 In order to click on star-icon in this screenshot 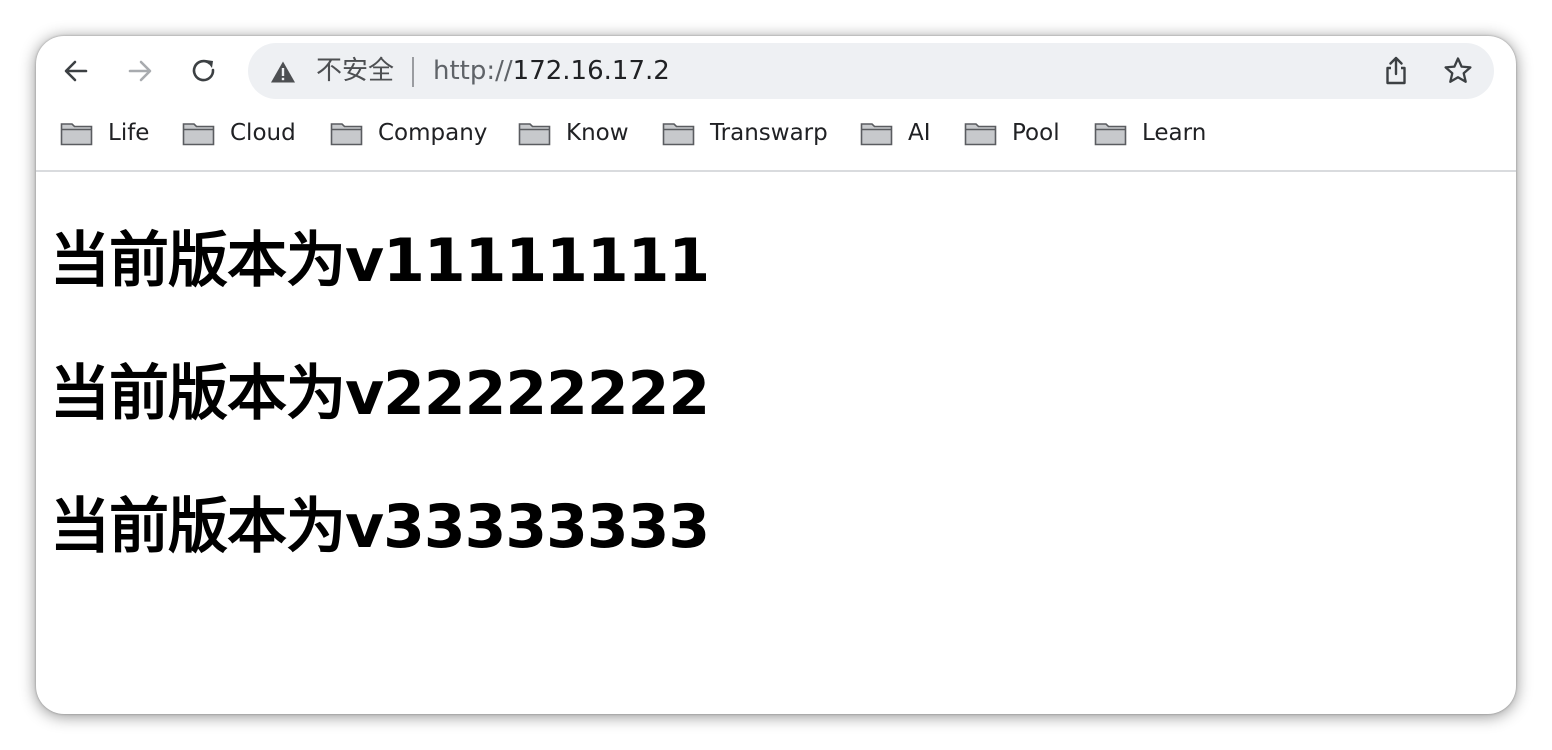, I will do `click(1458, 71)`.